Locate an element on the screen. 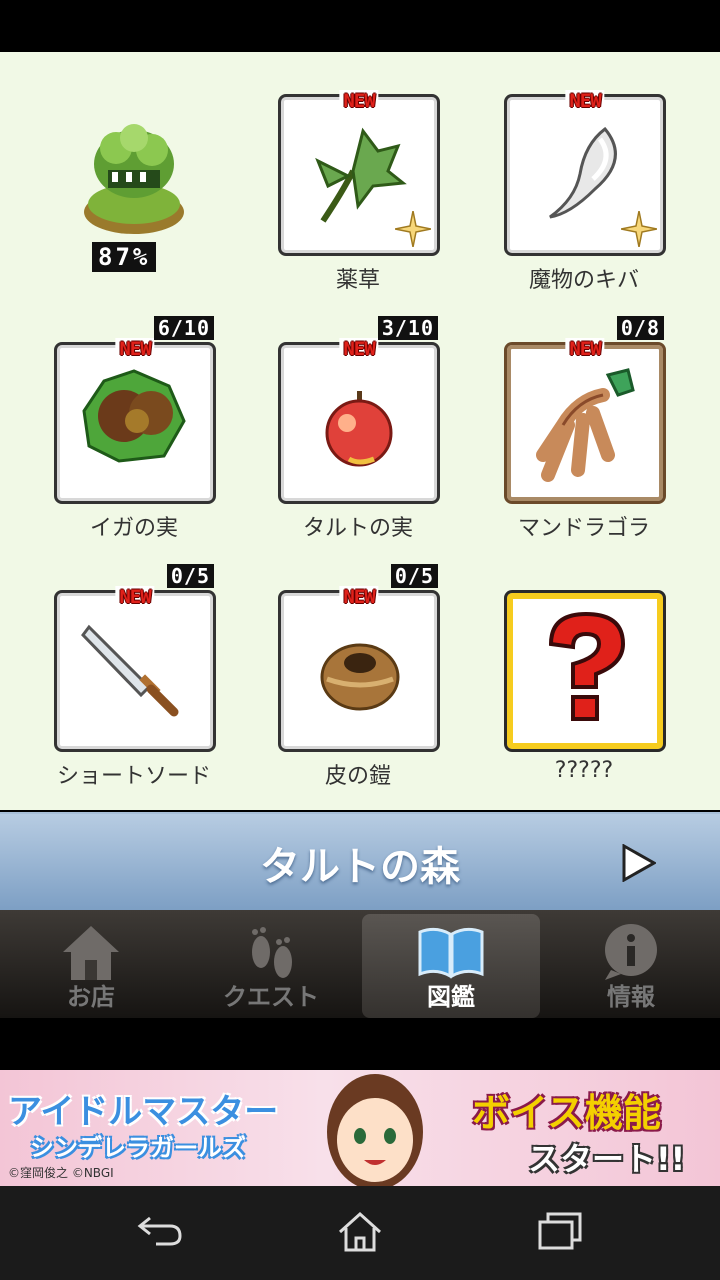  fang-icon is located at coordinates (583, 172).